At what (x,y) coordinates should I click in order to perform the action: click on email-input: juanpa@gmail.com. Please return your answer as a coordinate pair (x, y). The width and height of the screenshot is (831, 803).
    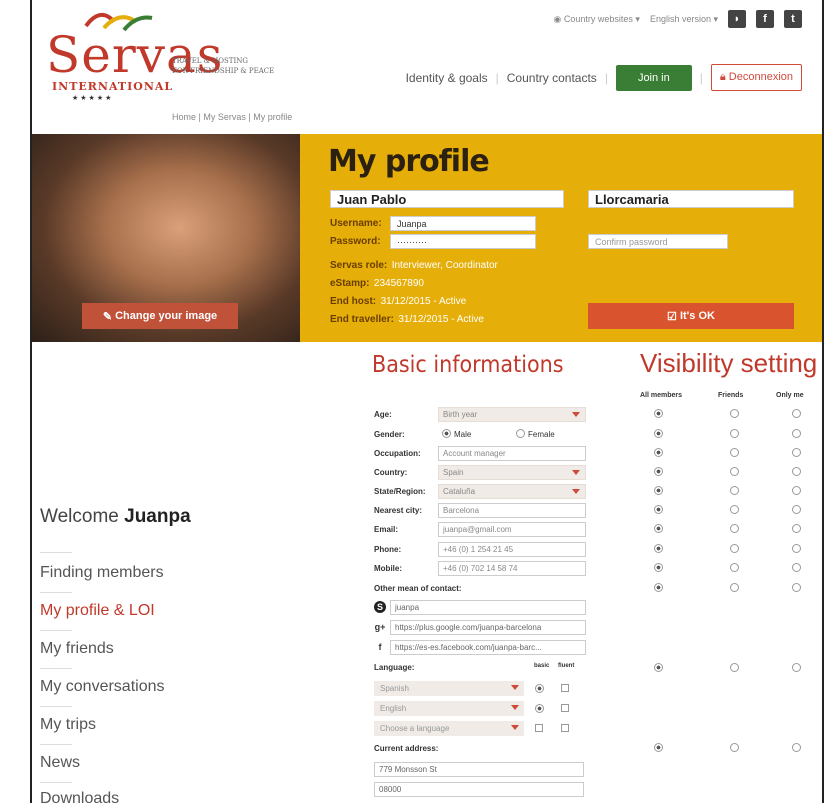
    Looking at the image, I should click on (512, 529).